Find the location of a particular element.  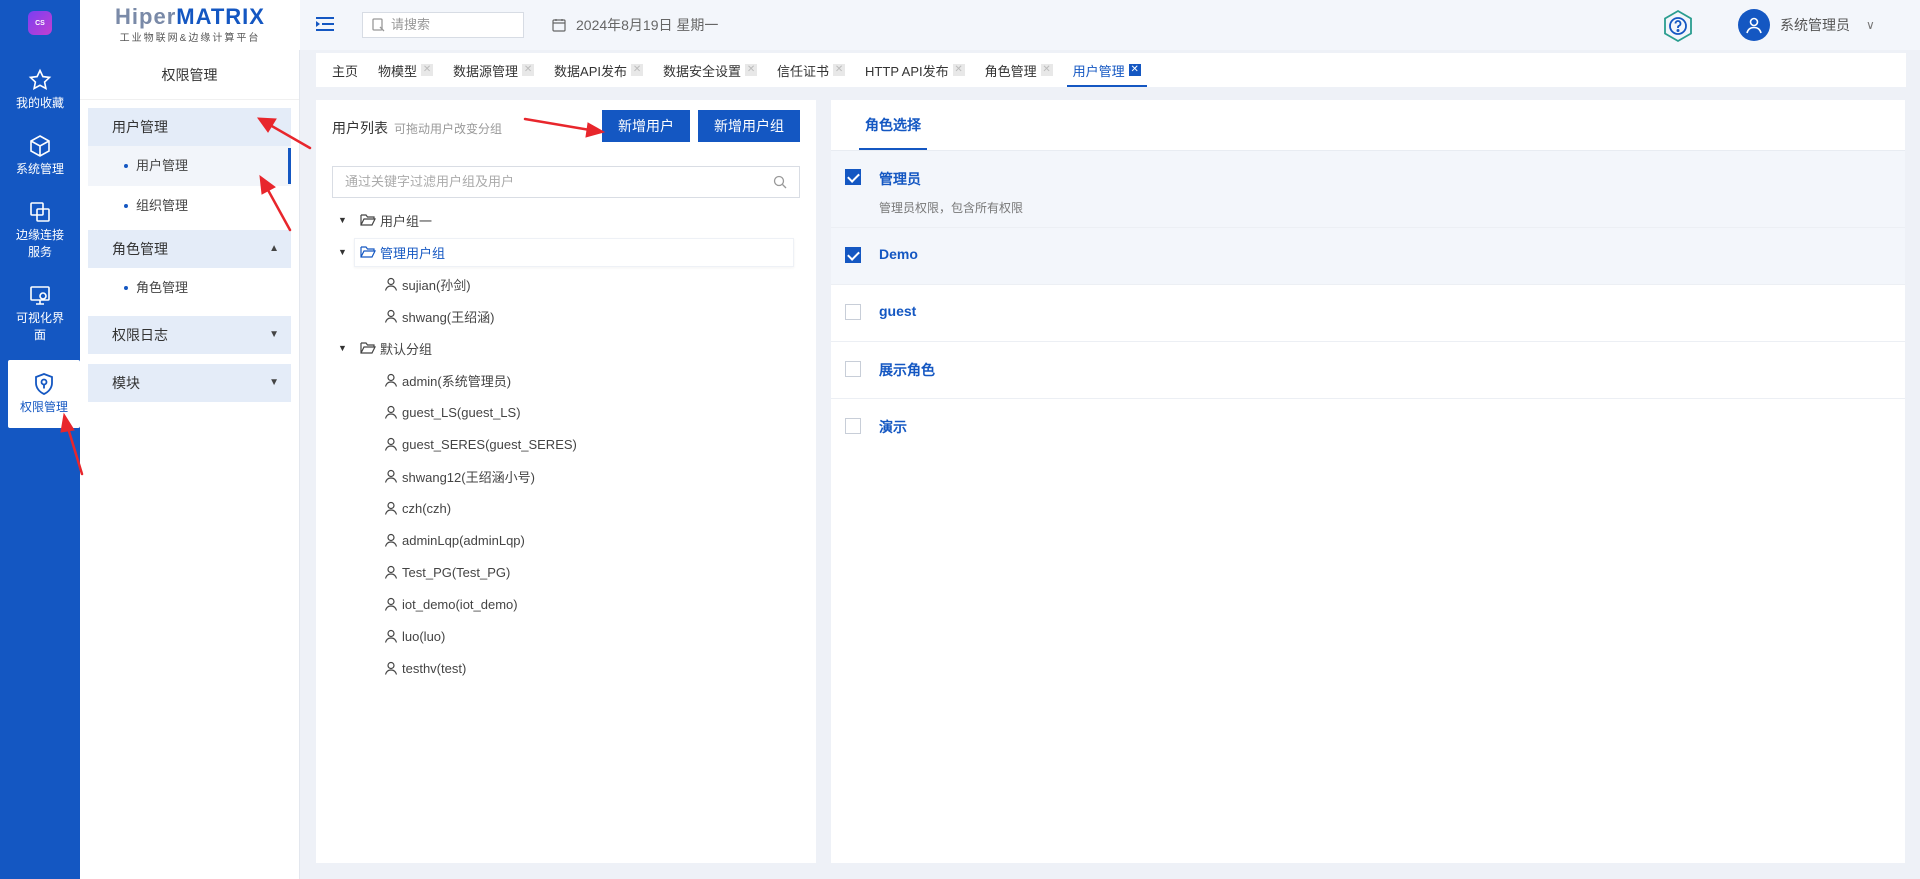

tree-user: shwang(王绍涵) is located at coordinates (572, 316).